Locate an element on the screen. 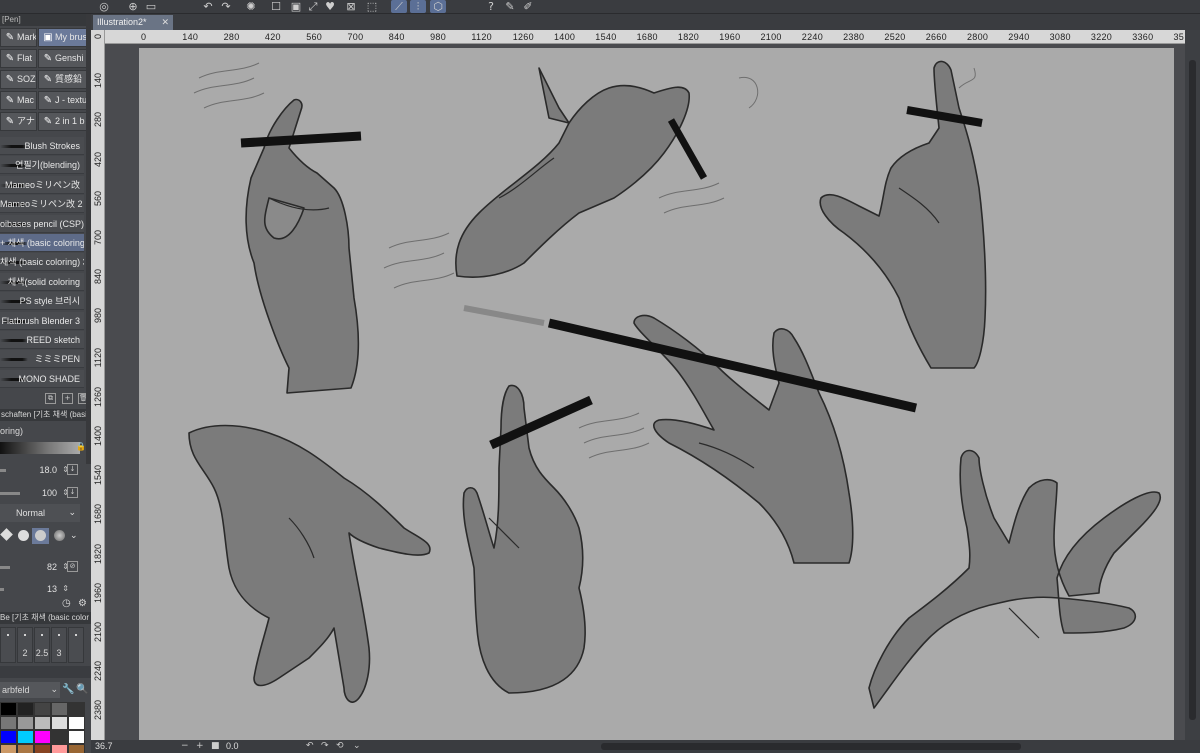  eraser-setting-icon: ✐ is located at coordinates (528, 6).